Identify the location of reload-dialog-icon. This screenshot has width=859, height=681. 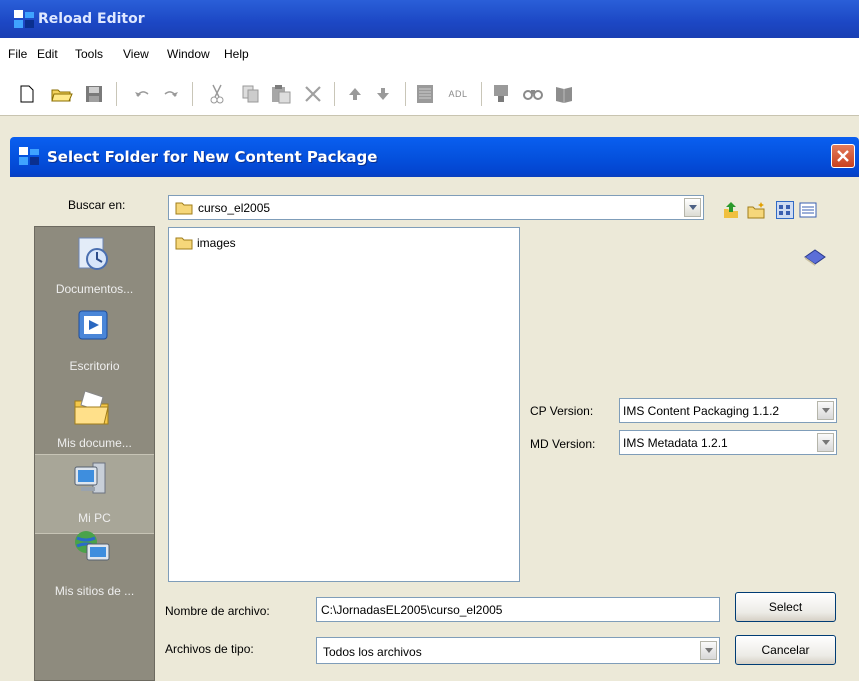
(29, 156).